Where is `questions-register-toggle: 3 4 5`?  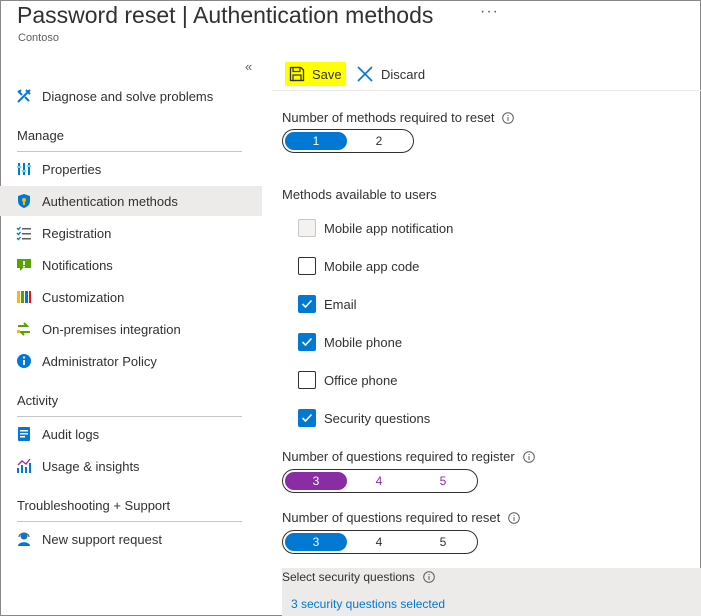
questions-register-toggle: 3 4 5 is located at coordinates (380, 481).